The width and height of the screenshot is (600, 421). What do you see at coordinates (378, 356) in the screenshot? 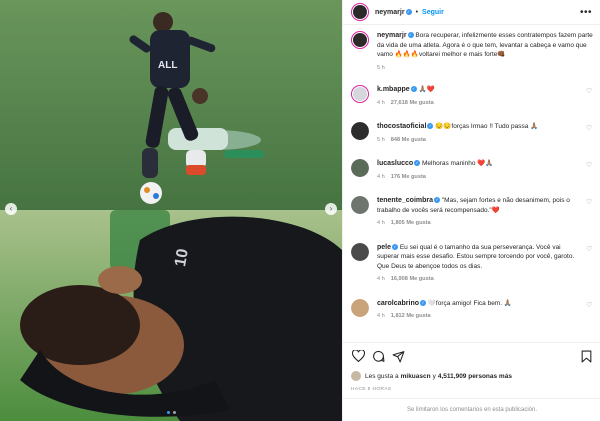
I see `comment-icon` at bounding box center [378, 356].